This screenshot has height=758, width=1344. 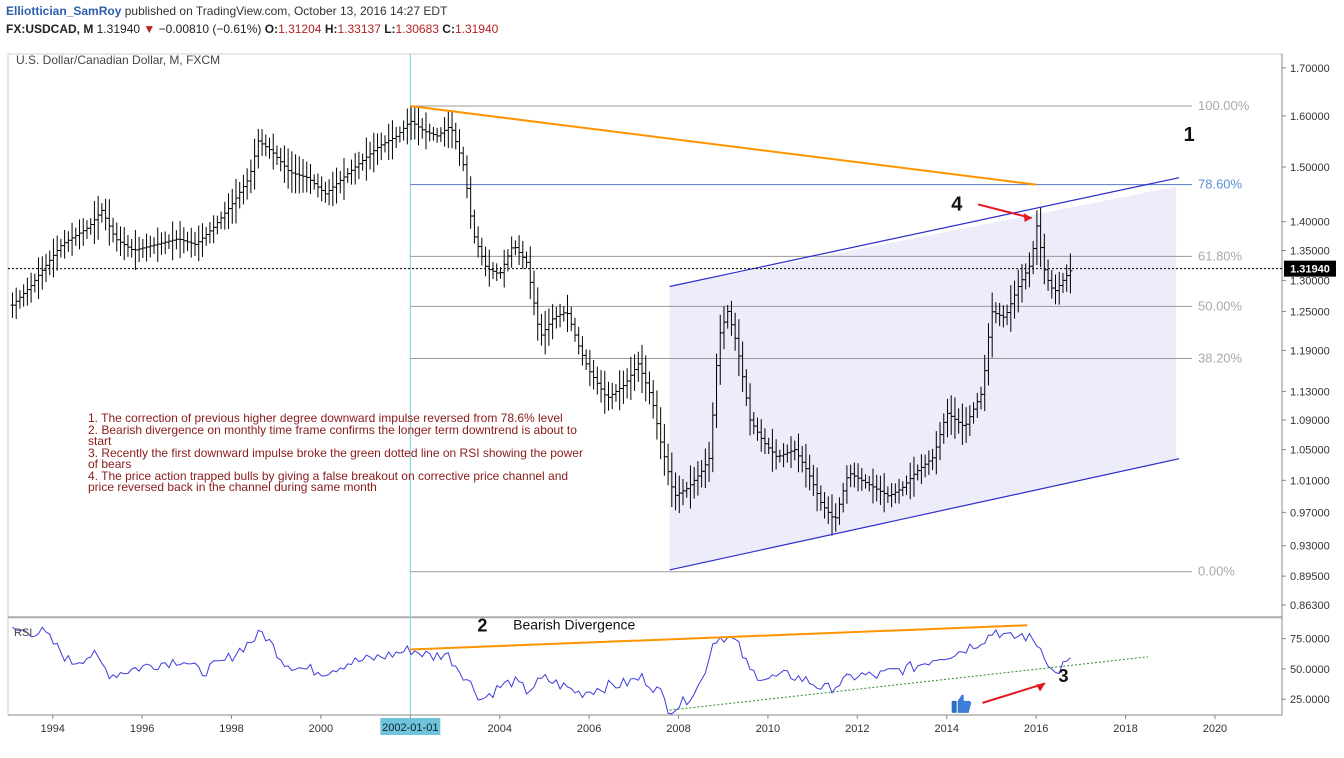 I want to click on open-label: O:, so click(x=271, y=29).